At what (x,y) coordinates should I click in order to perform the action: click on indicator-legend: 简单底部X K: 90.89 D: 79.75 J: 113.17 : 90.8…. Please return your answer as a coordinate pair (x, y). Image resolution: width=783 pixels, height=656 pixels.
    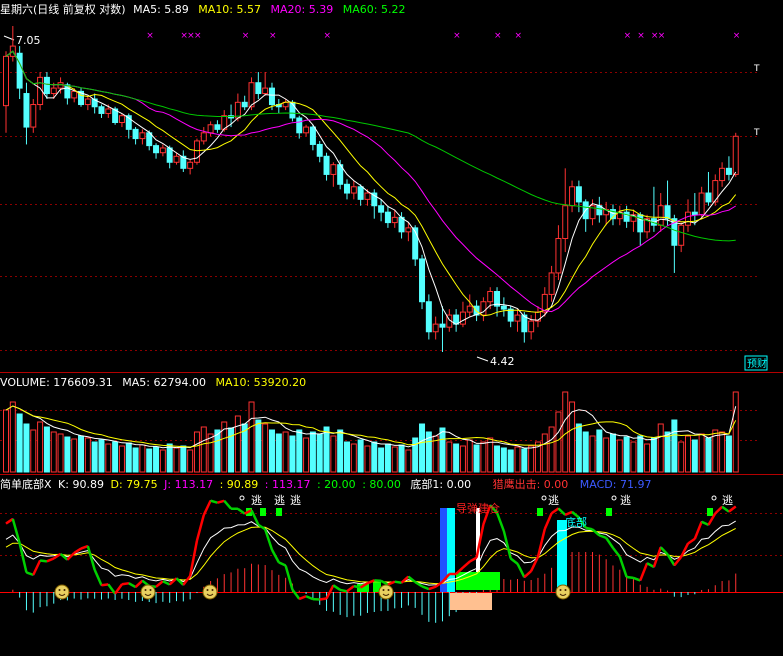
    Looking at the image, I should click on (325, 484).